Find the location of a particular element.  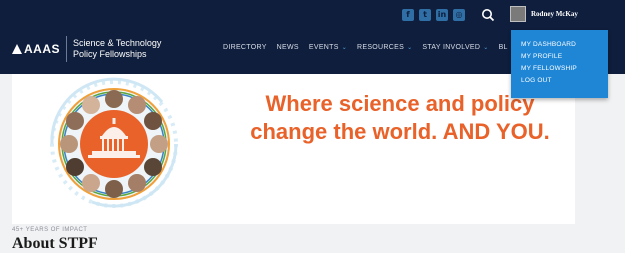

nav-label: DIRECTORY is located at coordinates (245, 47).